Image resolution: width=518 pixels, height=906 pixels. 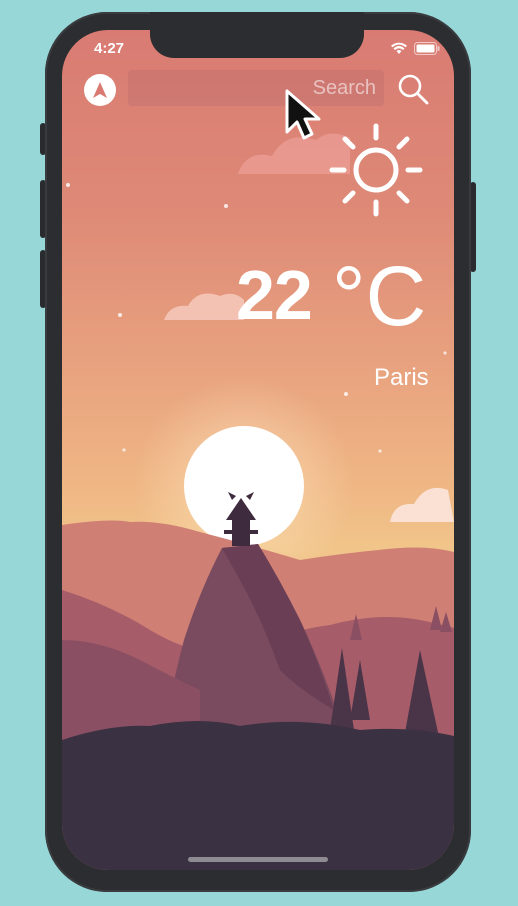 What do you see at coordinates (256, 88) in the screenshot?
I see `search-input` at bounding box center [256, 88].